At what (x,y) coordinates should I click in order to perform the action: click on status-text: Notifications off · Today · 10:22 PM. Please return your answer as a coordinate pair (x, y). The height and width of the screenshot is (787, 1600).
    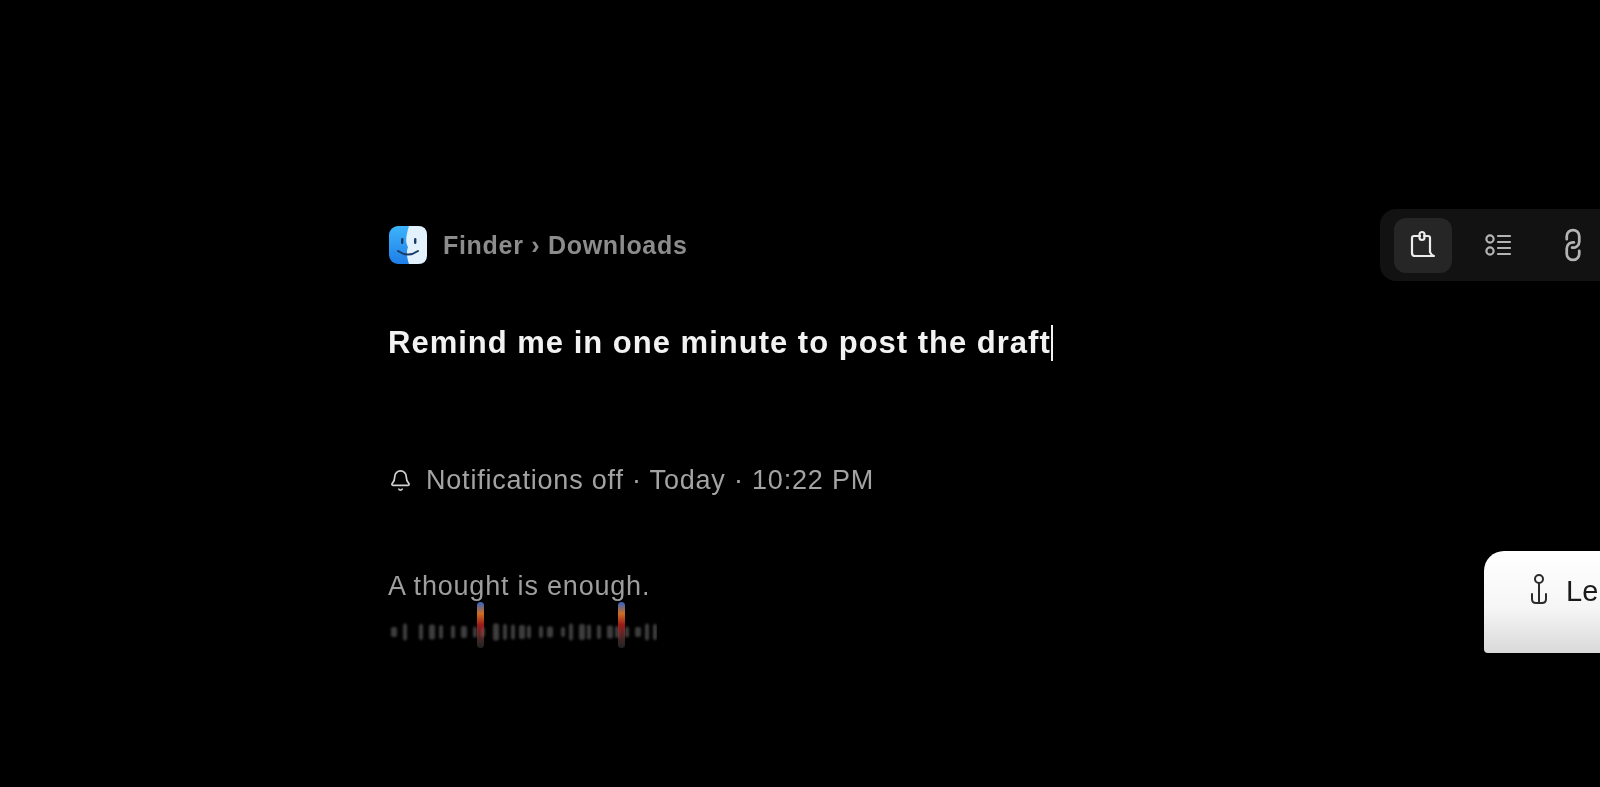
    Looking at the image, I should click on (650, 480).